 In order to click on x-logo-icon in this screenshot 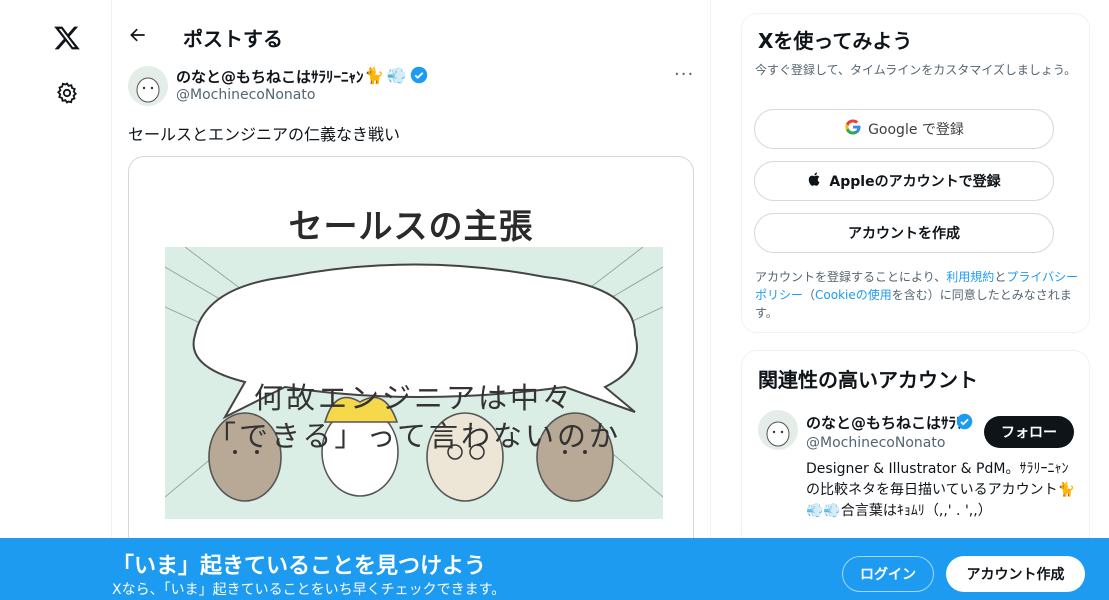, I will do `click(67, 38)`.